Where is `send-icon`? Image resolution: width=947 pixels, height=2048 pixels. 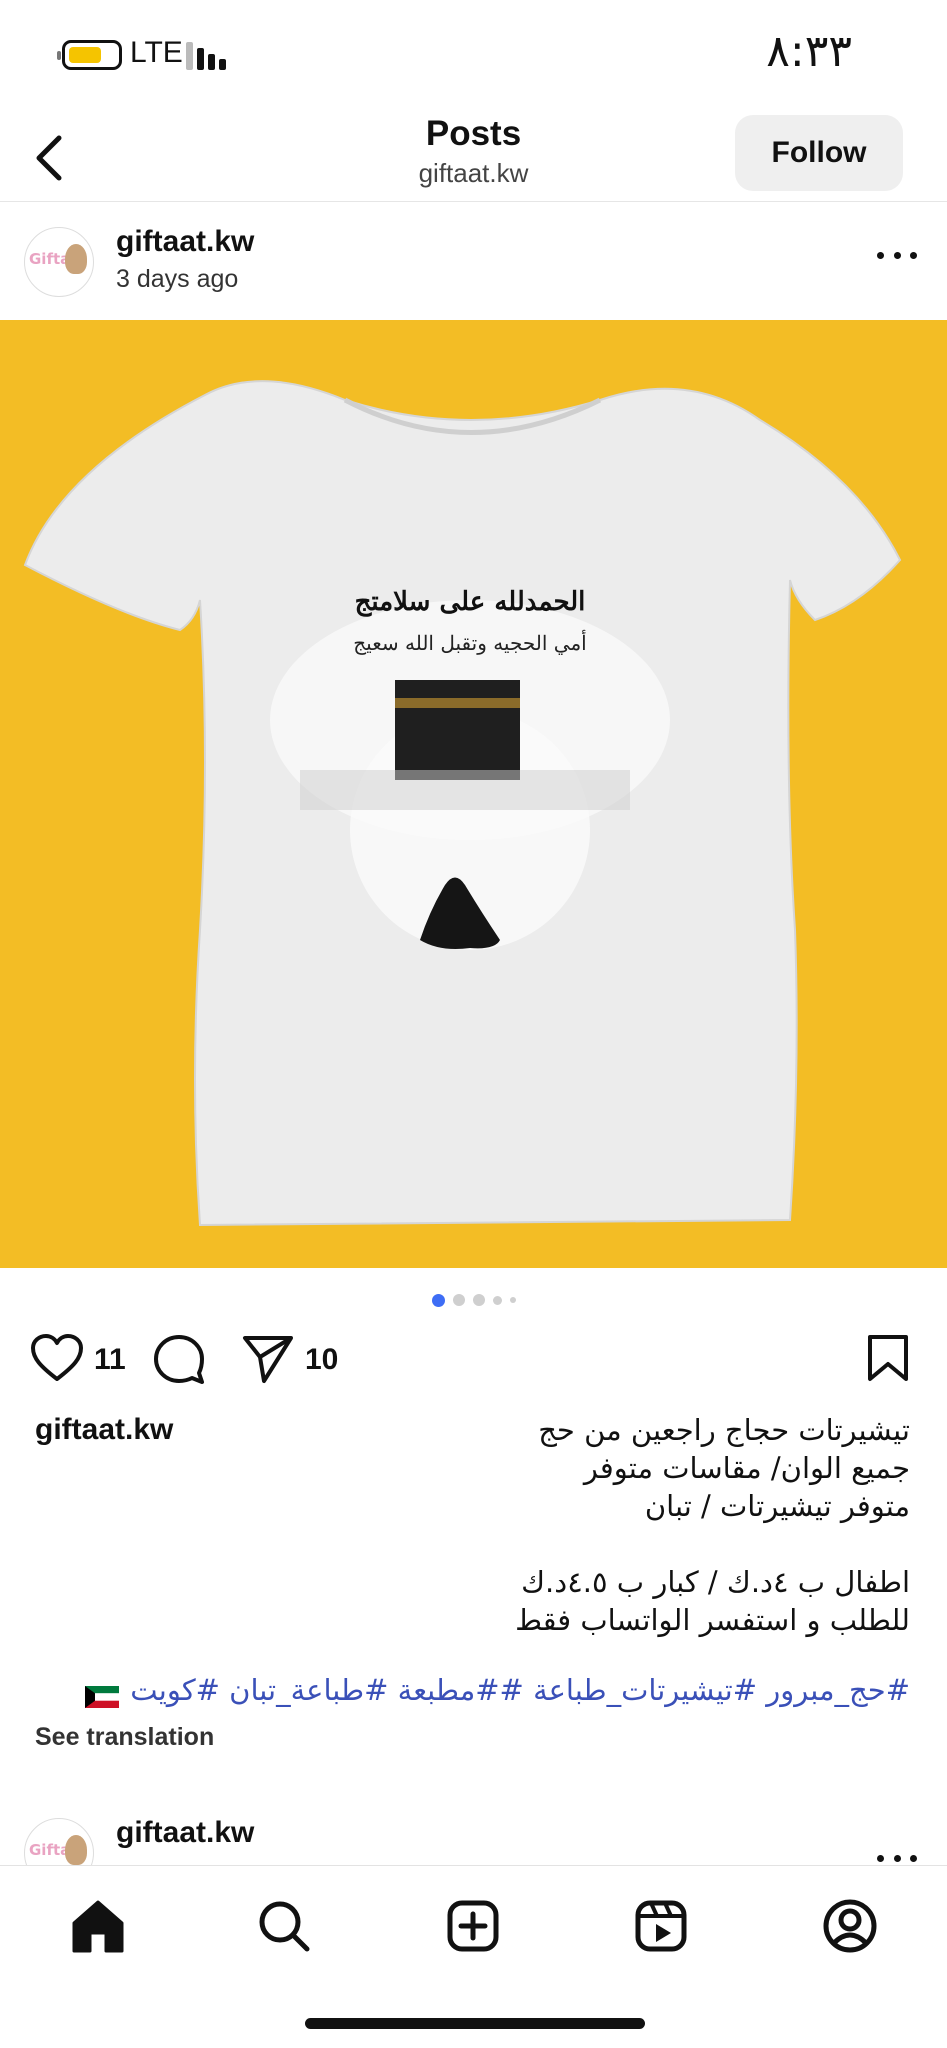
send-icon is located at coordinates (268, 1359).